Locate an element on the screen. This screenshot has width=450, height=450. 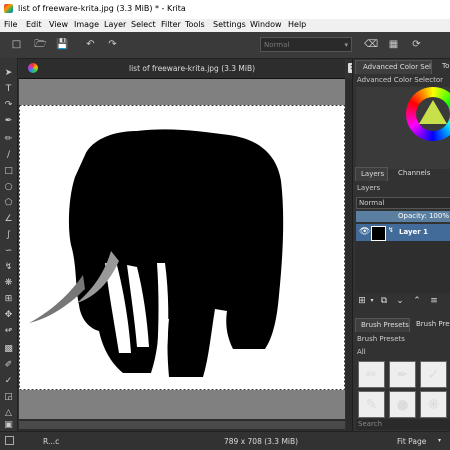
menu-edit: Edit is located at coordinates (34, 24).